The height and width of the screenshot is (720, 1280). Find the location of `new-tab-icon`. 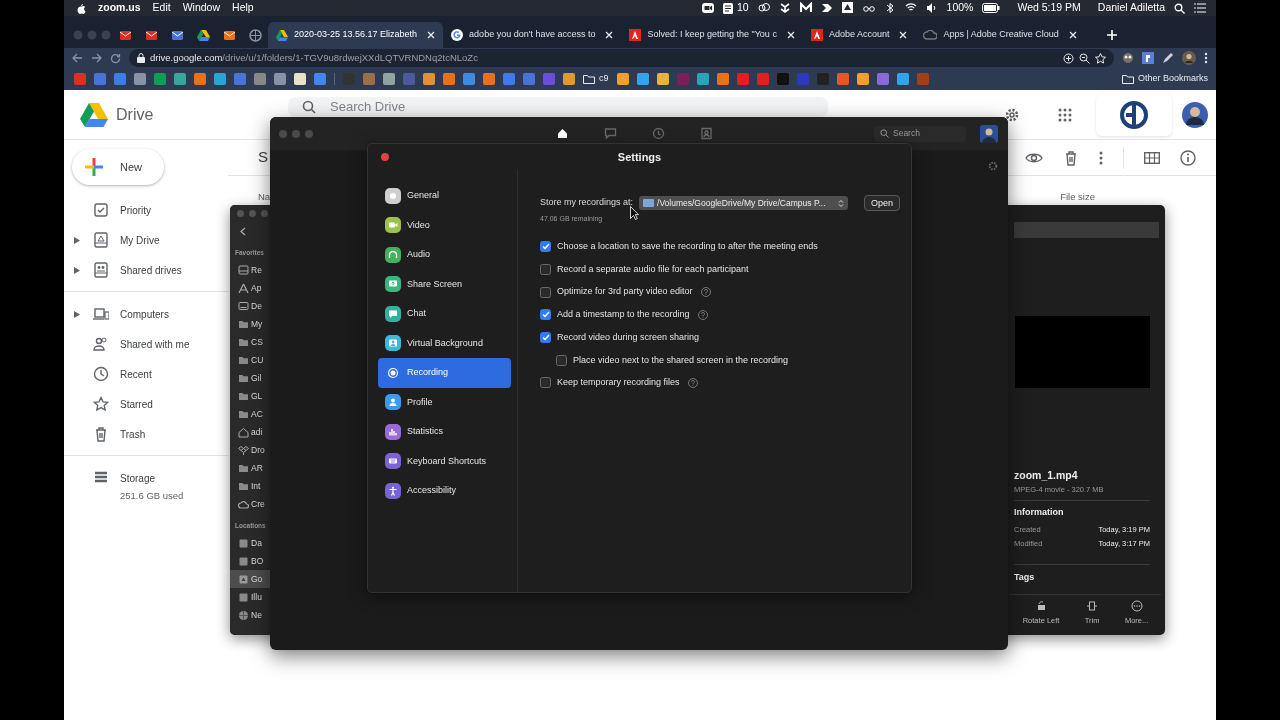

new-tab-icon is located at coordinates (1111, 35).